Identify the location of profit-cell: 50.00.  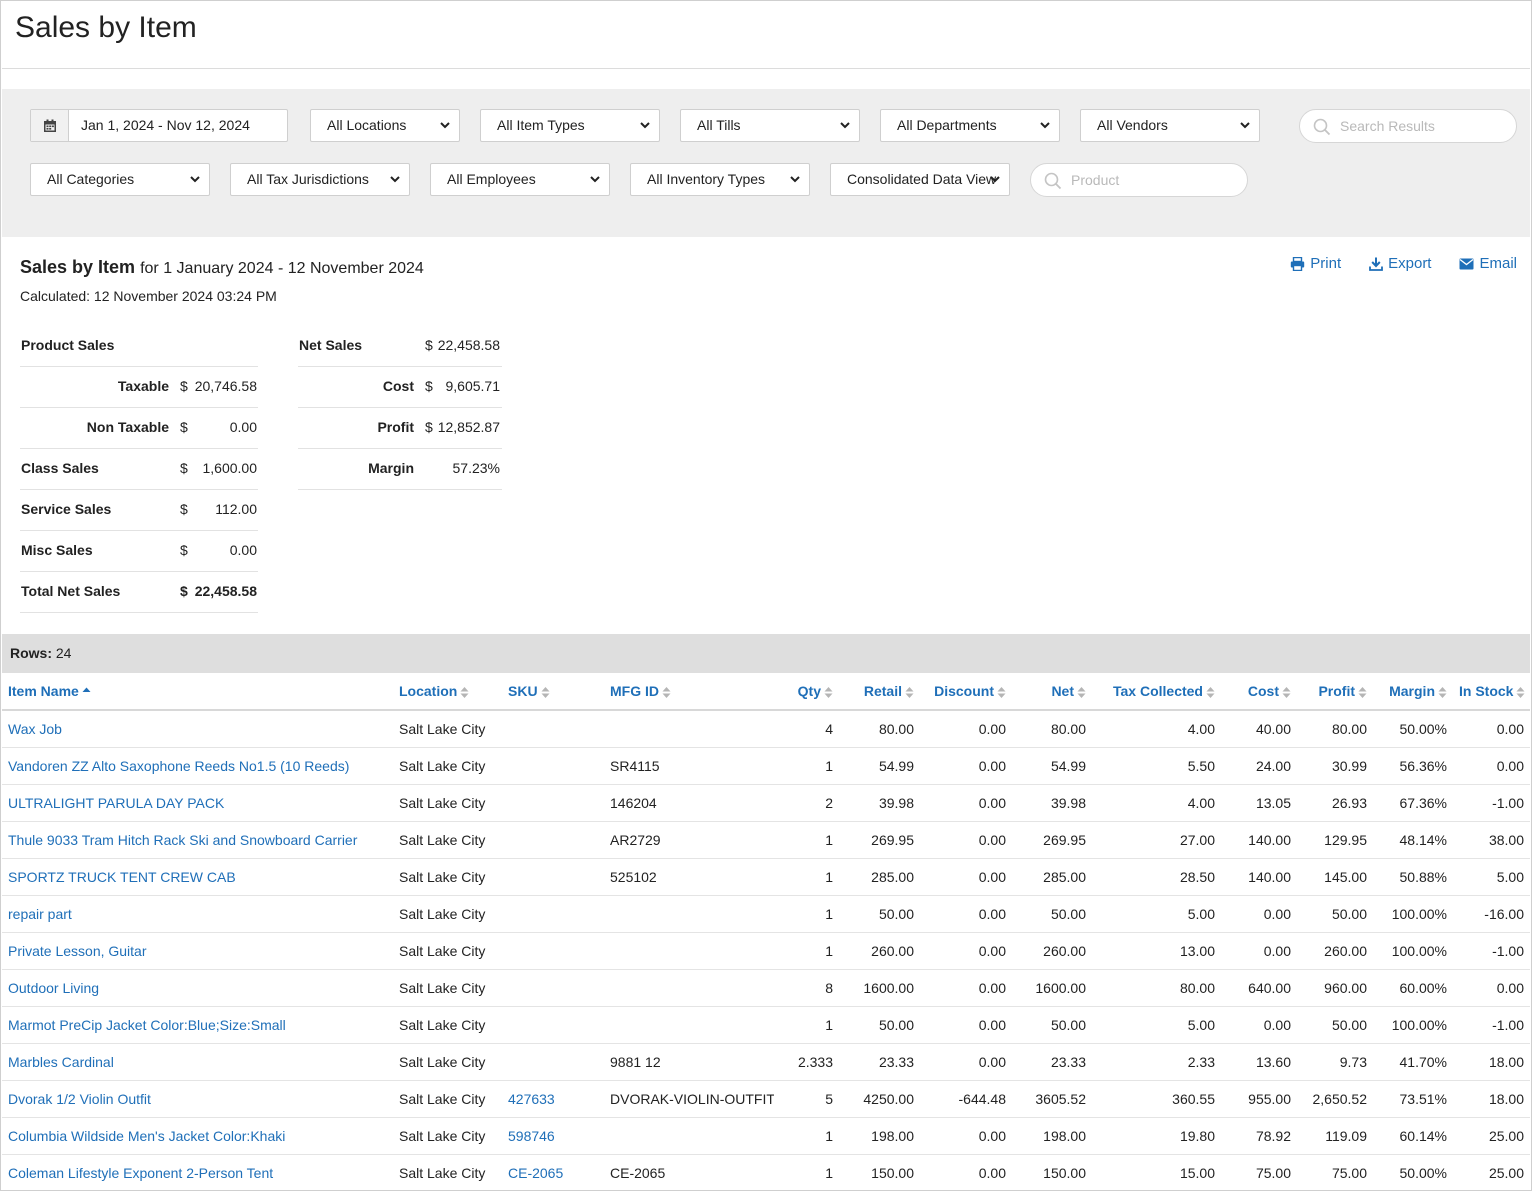
(1335, 1025).